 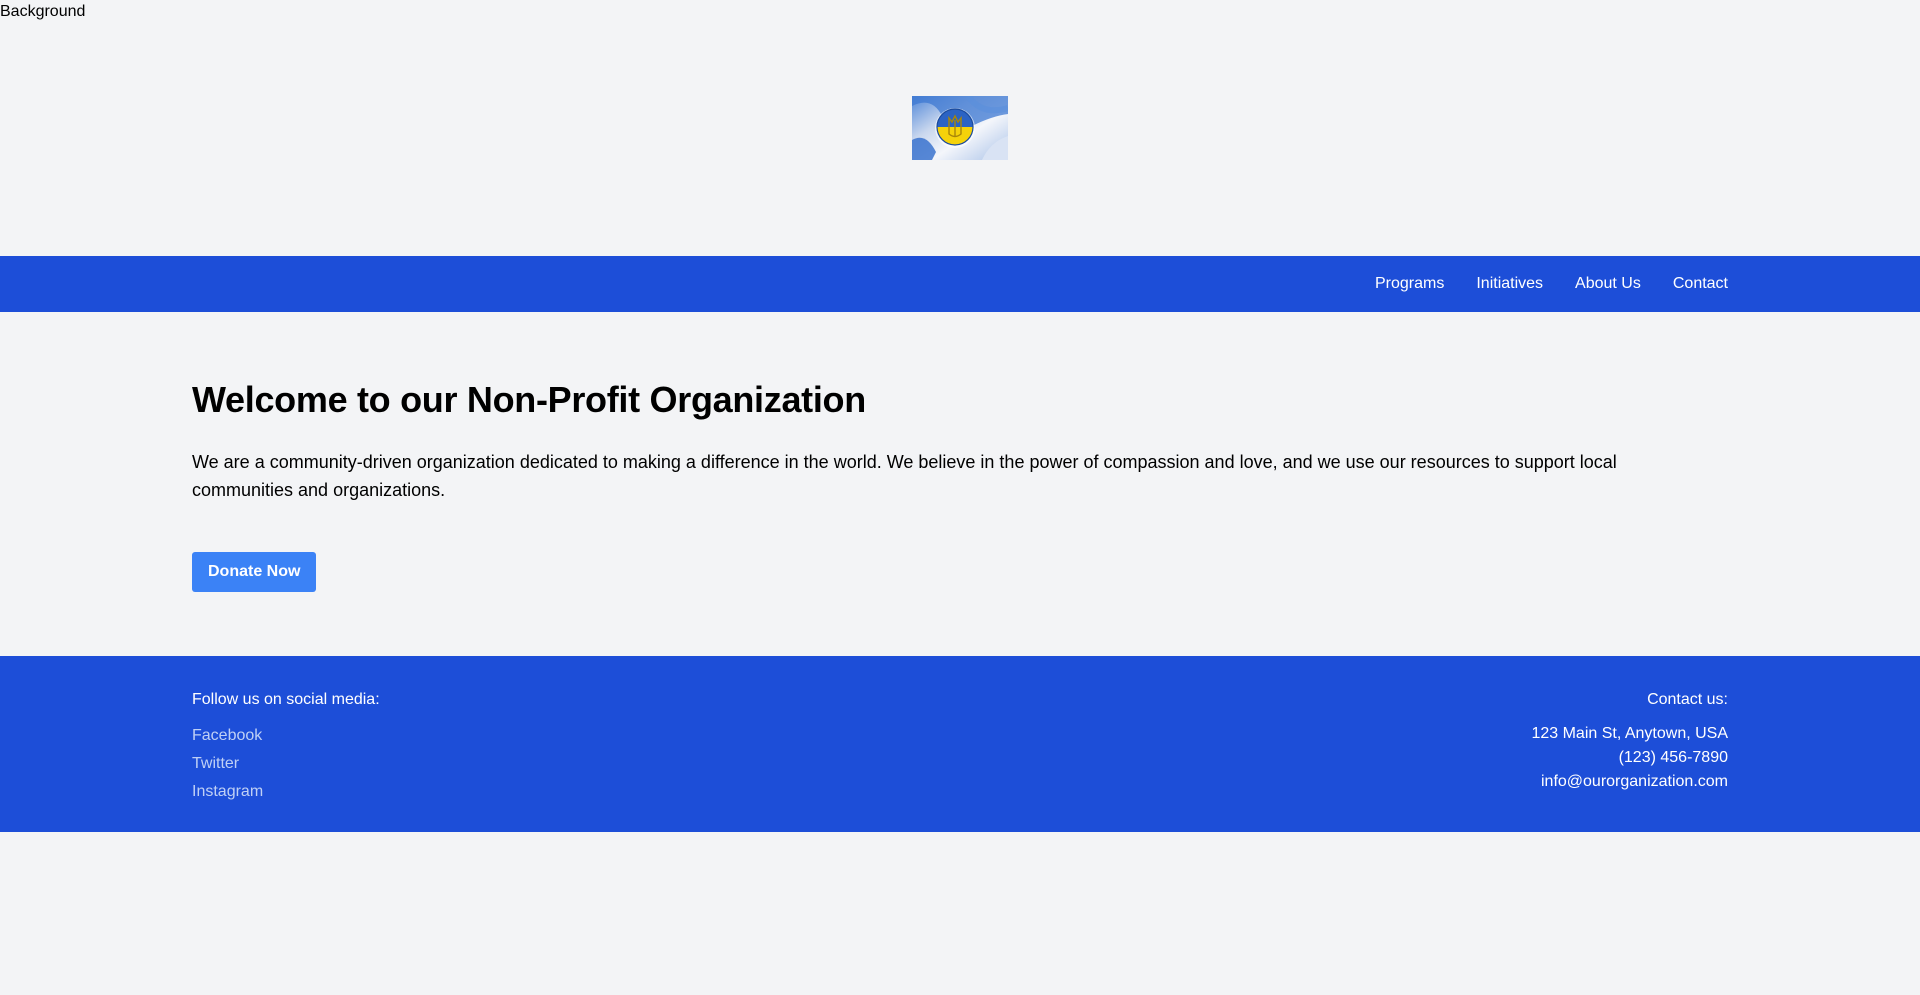 What do you see at coordinates (1608, 284) in the screenshot?
I see `nav-link-about-us: About Us` at bounding box center [1608, 284].